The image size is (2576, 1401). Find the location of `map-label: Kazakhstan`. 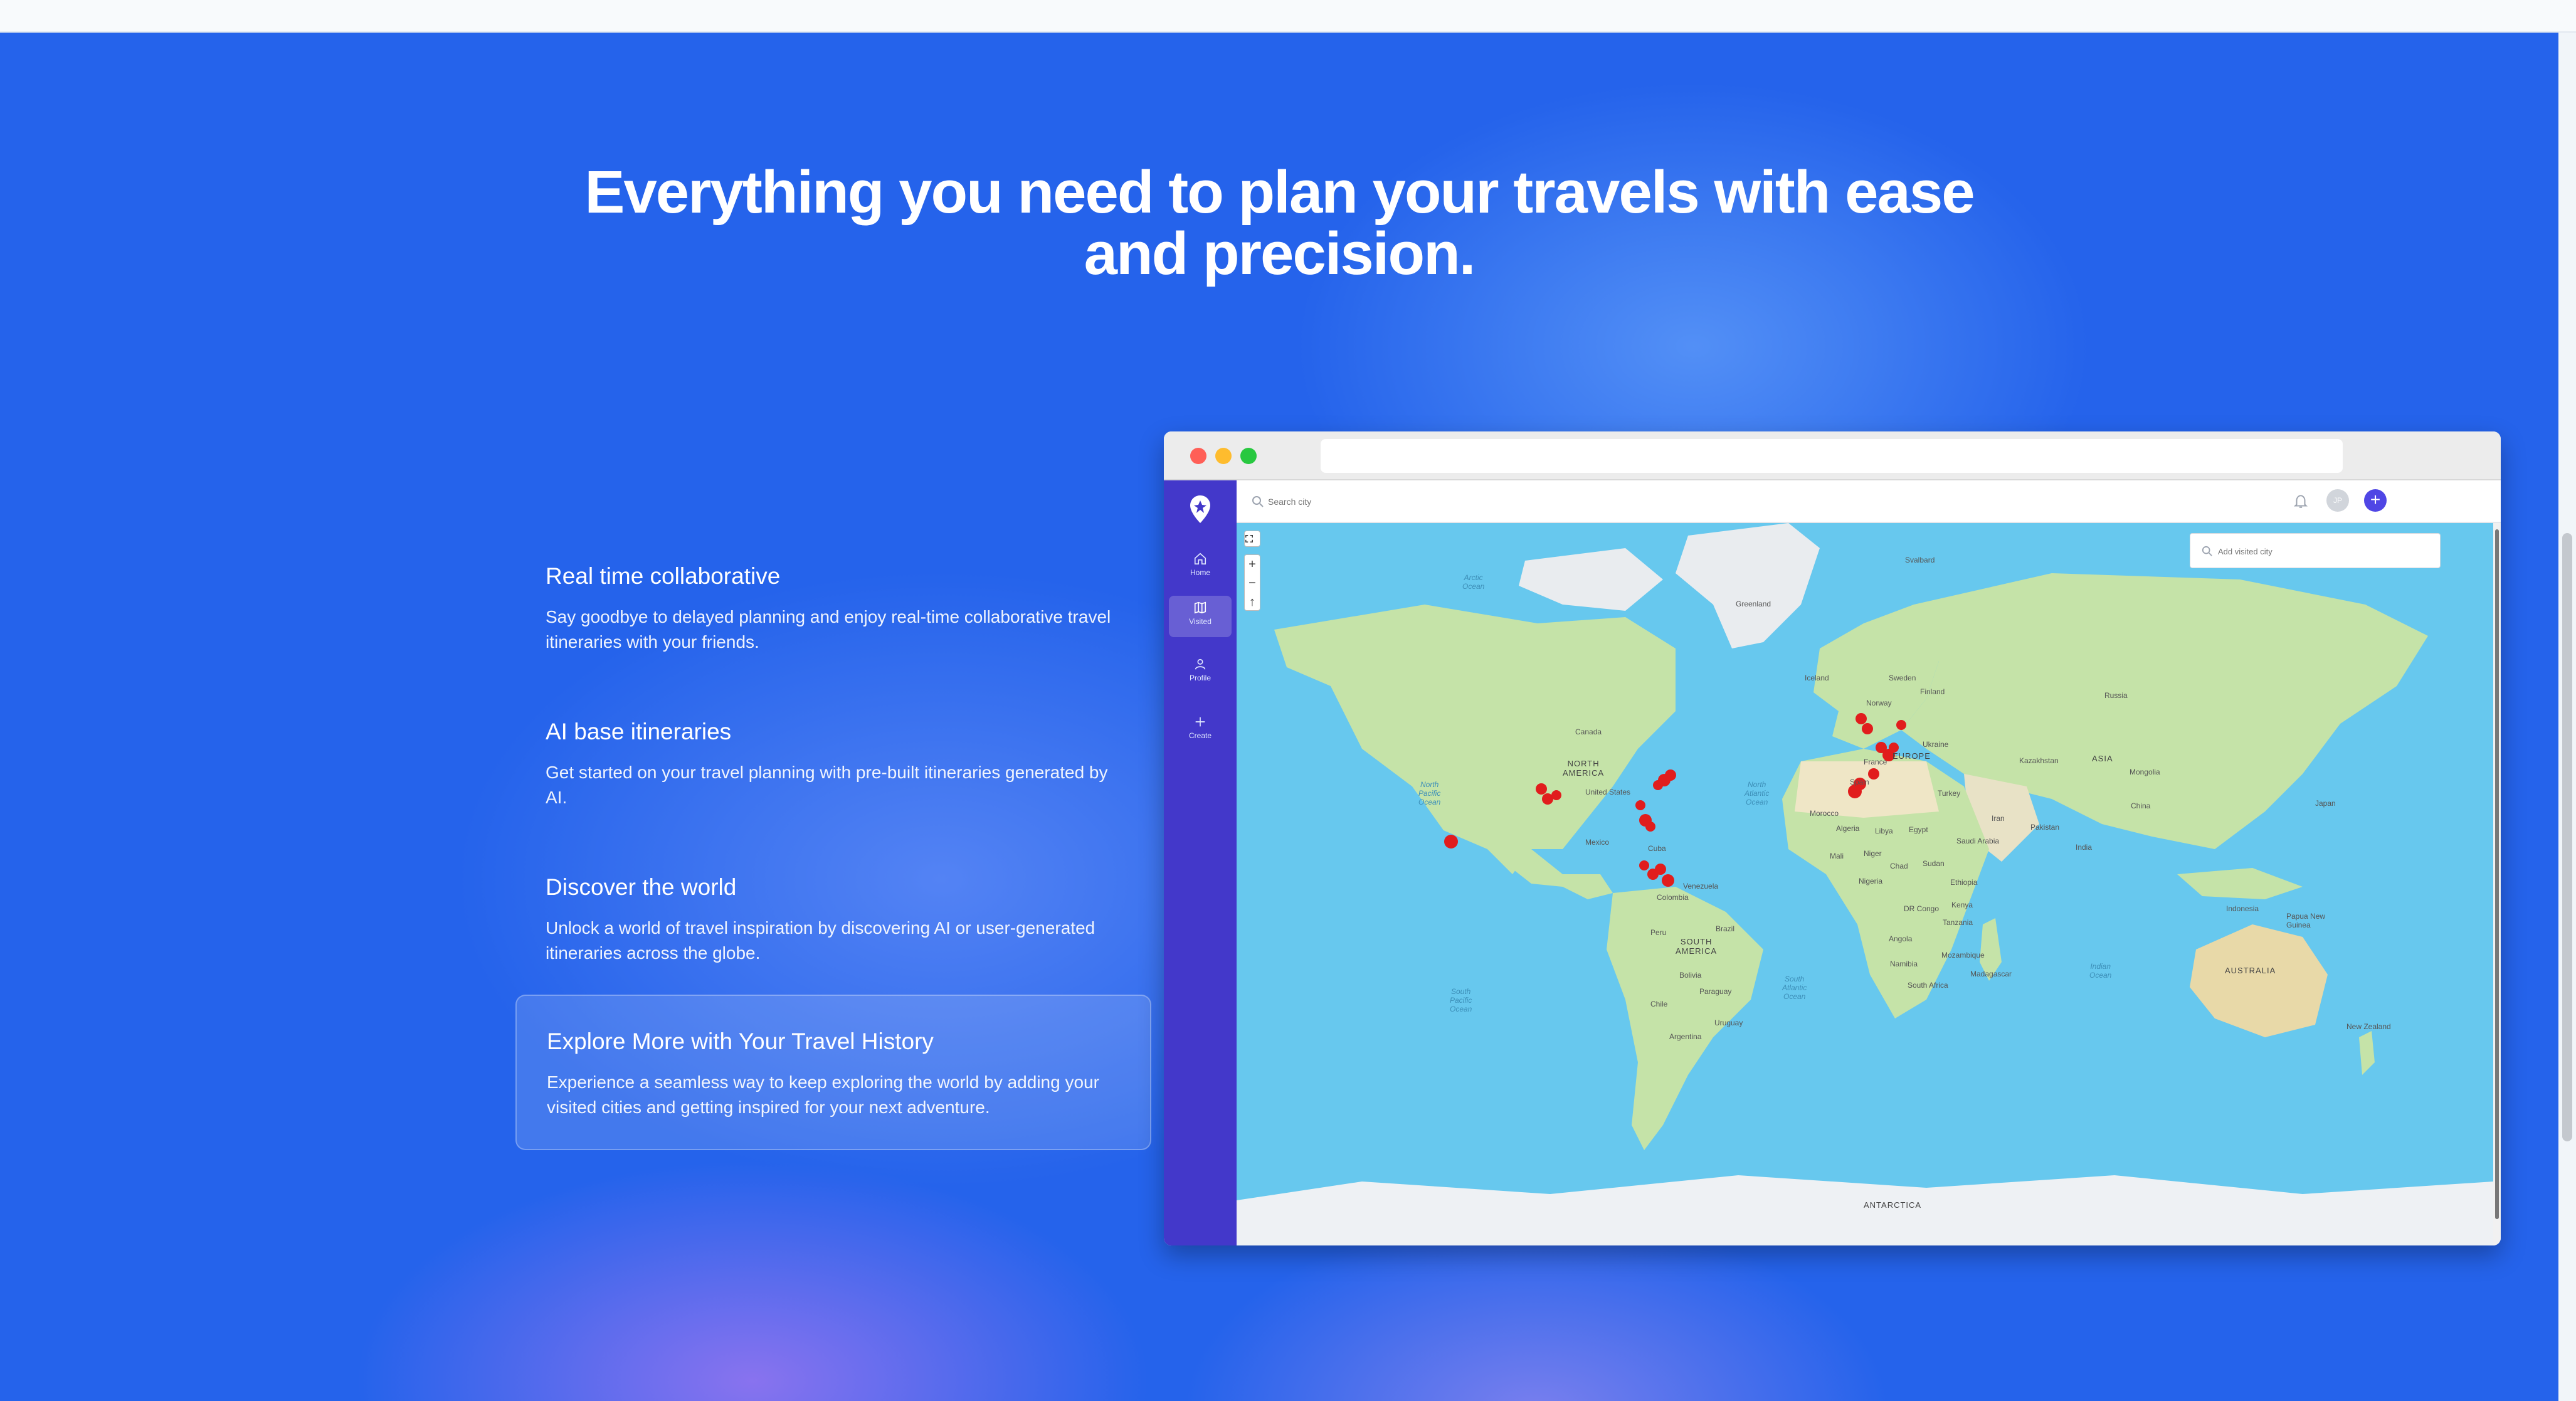

map-label: Kazakhstan is located at coordinates (2039, 760).